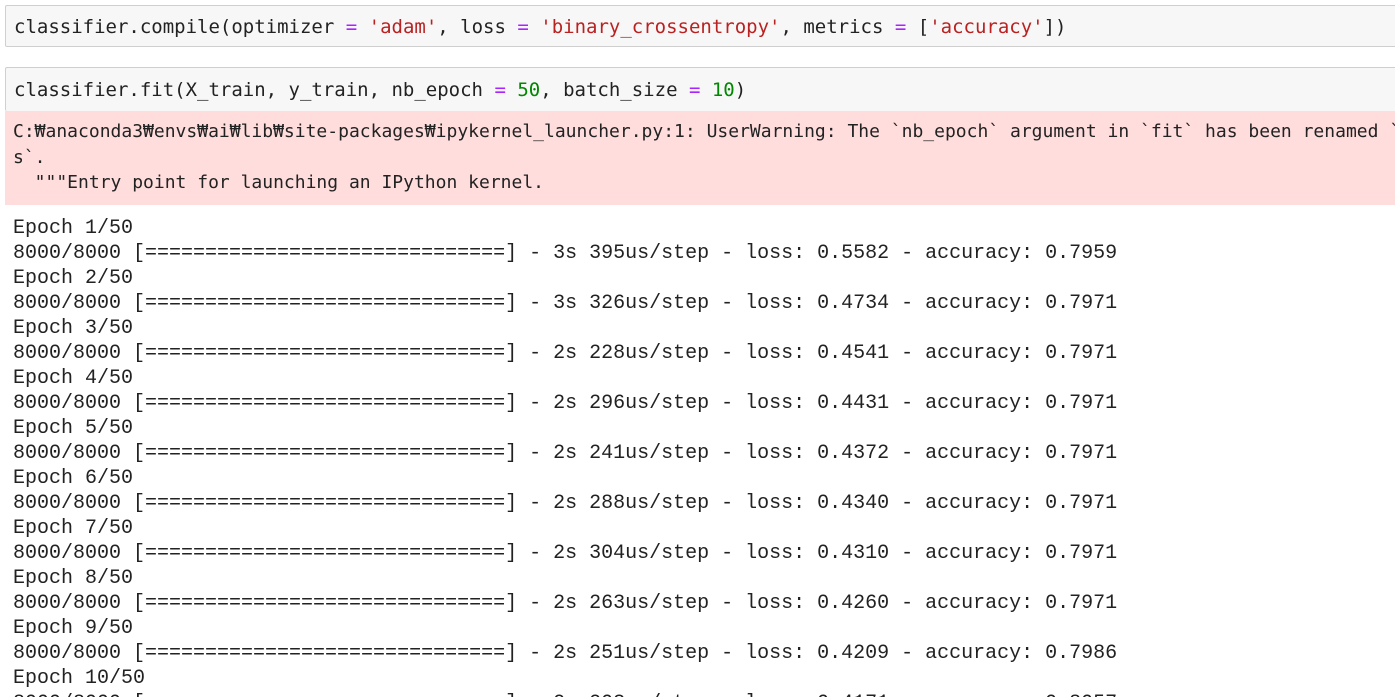 This screenshot has width=1395, height=697. Describe the element at coordinates (986, 27) in the screenshot. I see `code-token: 'accuracy'` at that location.